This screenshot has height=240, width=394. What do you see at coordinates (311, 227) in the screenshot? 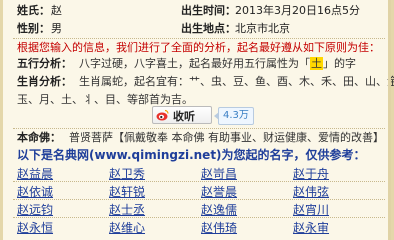
I see `name-link: 赵永审` at bounding box center [311, 227].